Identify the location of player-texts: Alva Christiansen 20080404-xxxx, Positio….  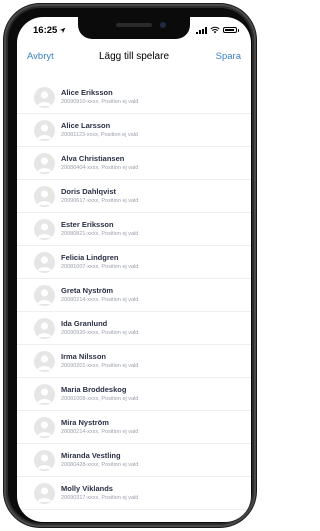
(99, 163).